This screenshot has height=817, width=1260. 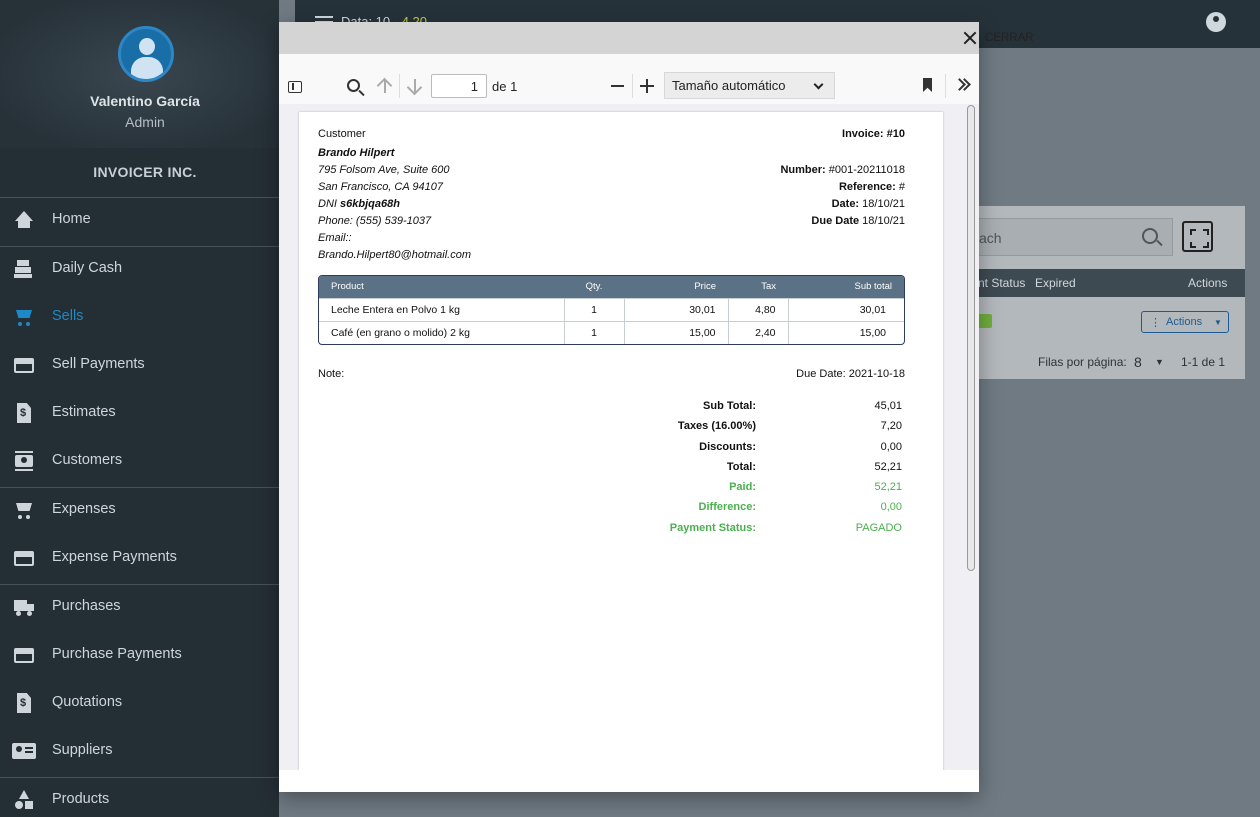 What do you see at coordinates (139, 413) in the screenshot?
I see `sidebar-item-estimates: $ Estimates` at bounding box center [139, 413].